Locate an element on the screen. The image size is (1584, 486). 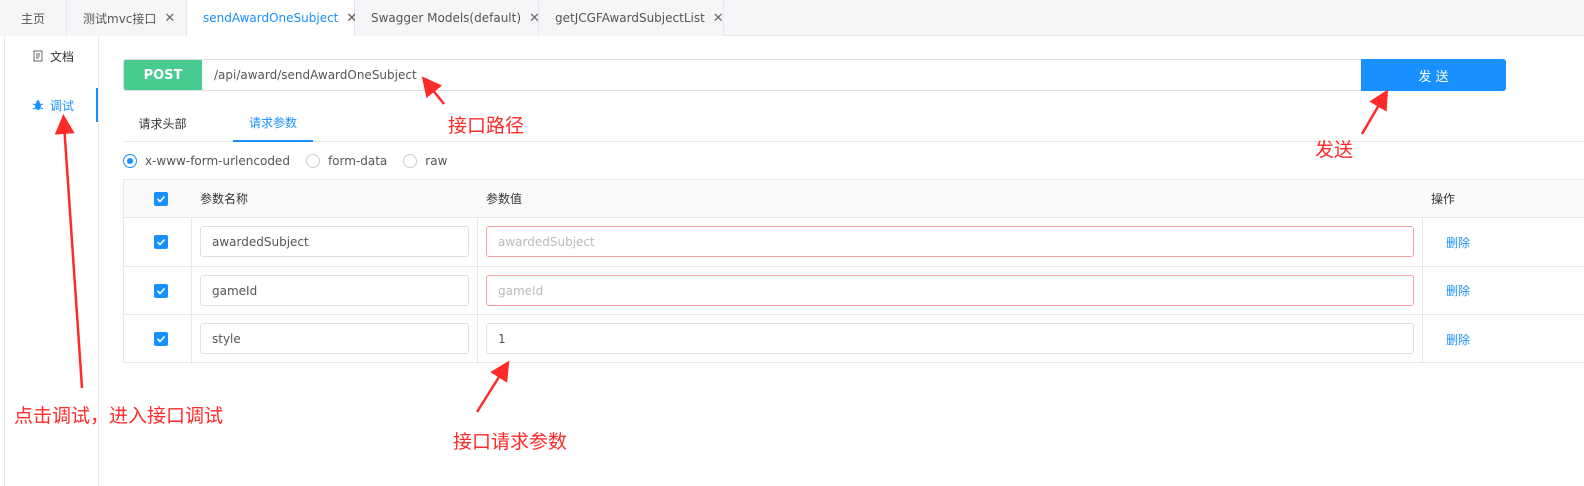
select-all-checkbox is located at coordinates (161, 198).